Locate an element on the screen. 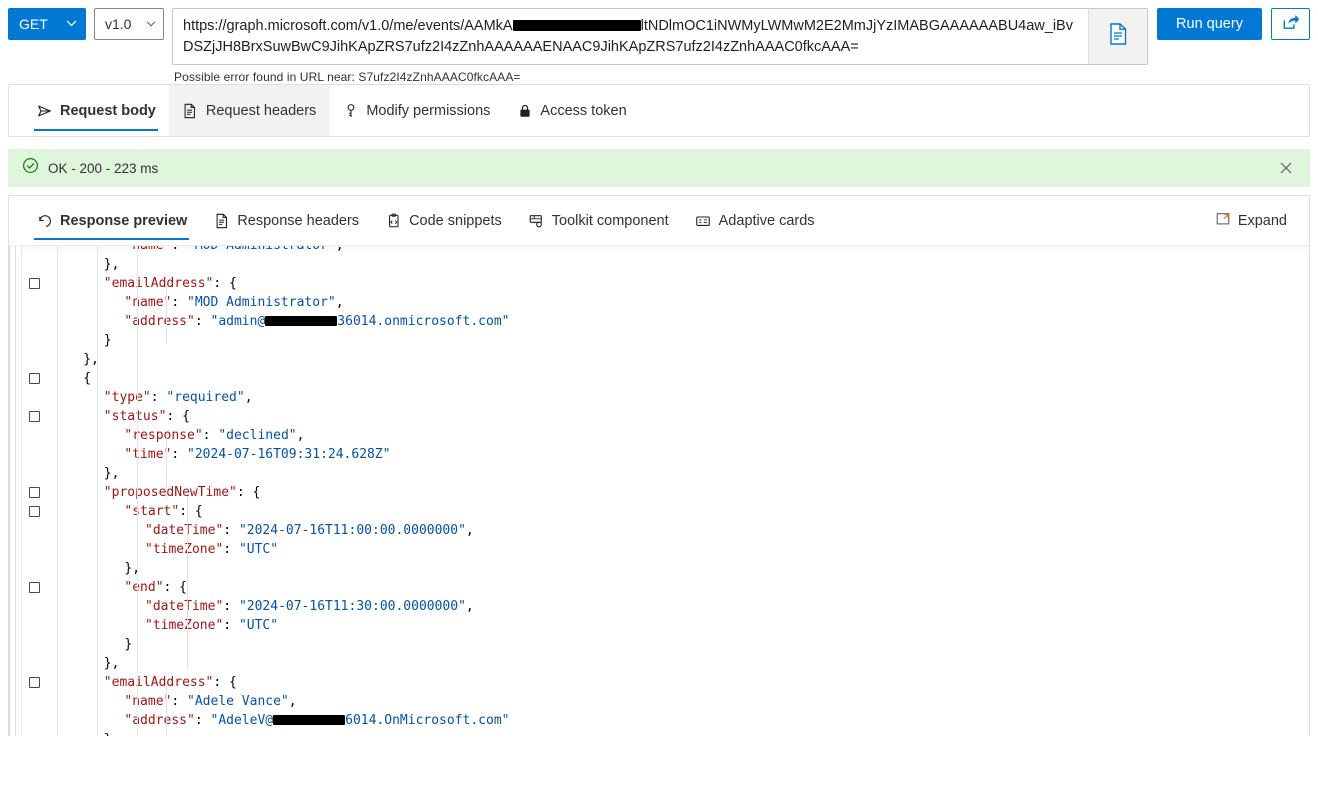 The width and height of the screenshot is (1318, 795). json-string-value: "UTC" is located at coordinates (258, 625).